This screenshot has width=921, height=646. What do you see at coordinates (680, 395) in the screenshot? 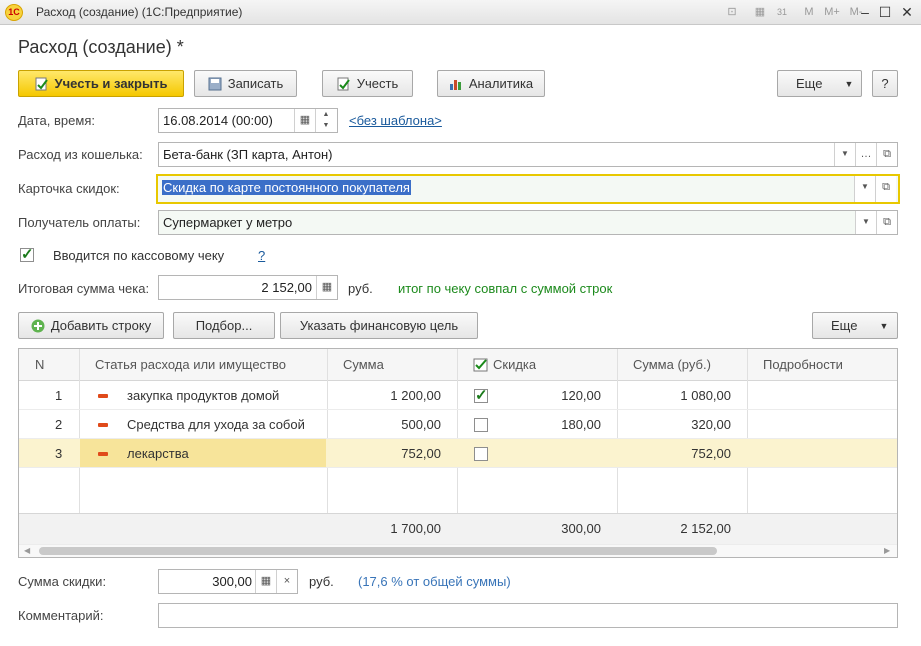
I see `row-sum-rub: 1 080,00` at bounding box center [680, 395].